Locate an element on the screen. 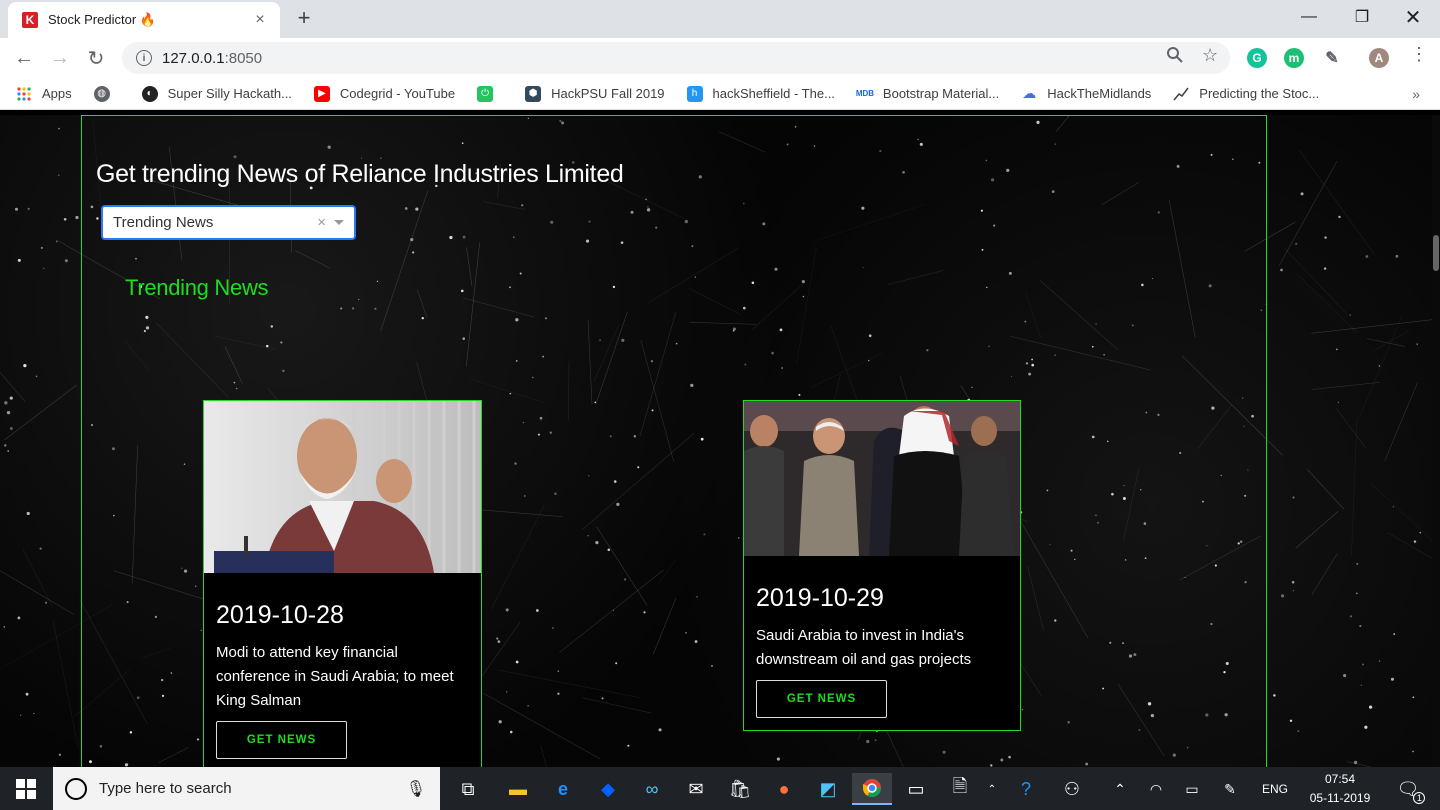 This screenshot has height=810, width=1440. help-icon: ? is located at coordinates (1026, 789).